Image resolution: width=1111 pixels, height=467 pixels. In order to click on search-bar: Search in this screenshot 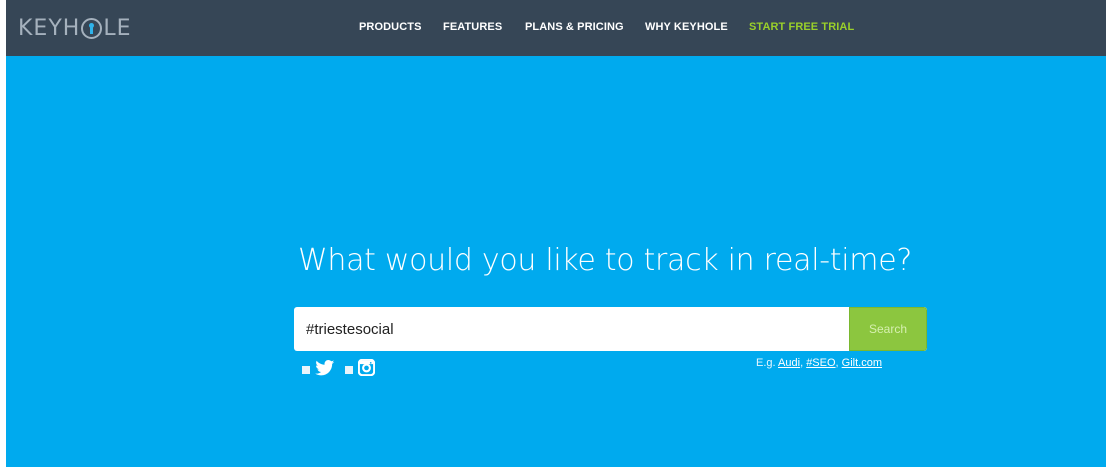, I will do `click(610, 329)`.